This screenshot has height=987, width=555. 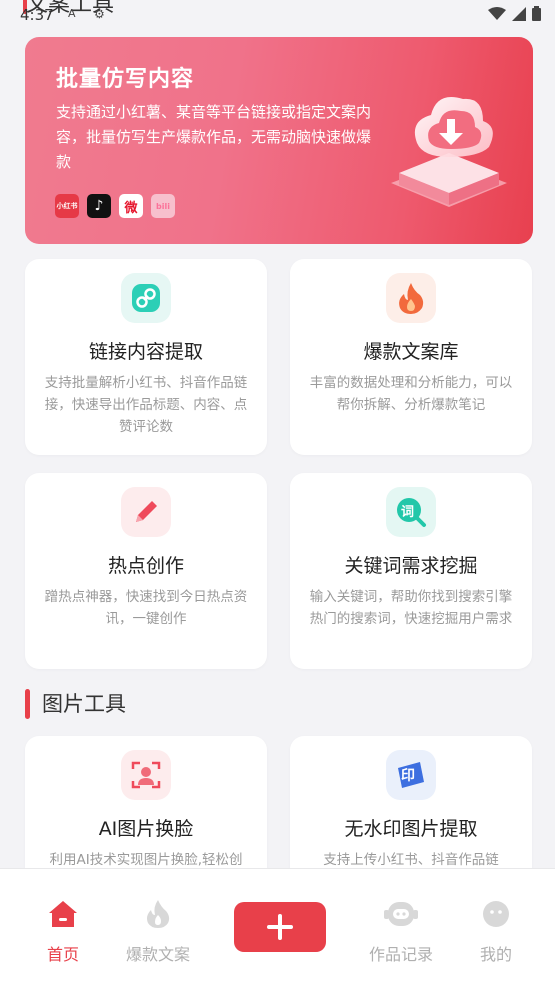 What do you see at coordinates (411, 394) in the screenshot?
I see `card-description: 丰富的数据处理和分析能力，可以帮你拆解、分析爆款笔记` at bounding box center [411, 394].